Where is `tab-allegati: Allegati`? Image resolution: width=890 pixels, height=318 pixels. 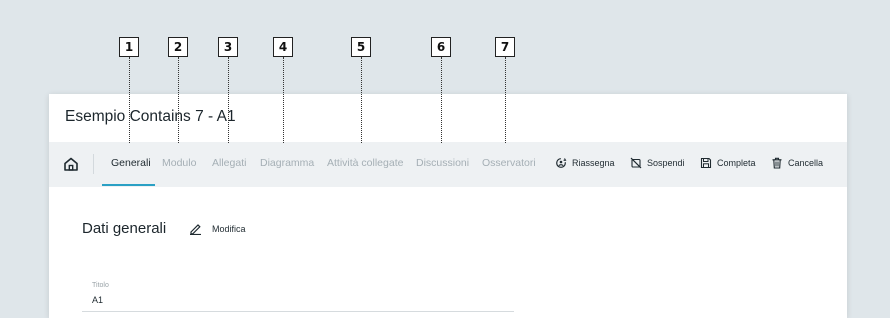
tab-allegati: Allegati is located at coordinates (229, 163).